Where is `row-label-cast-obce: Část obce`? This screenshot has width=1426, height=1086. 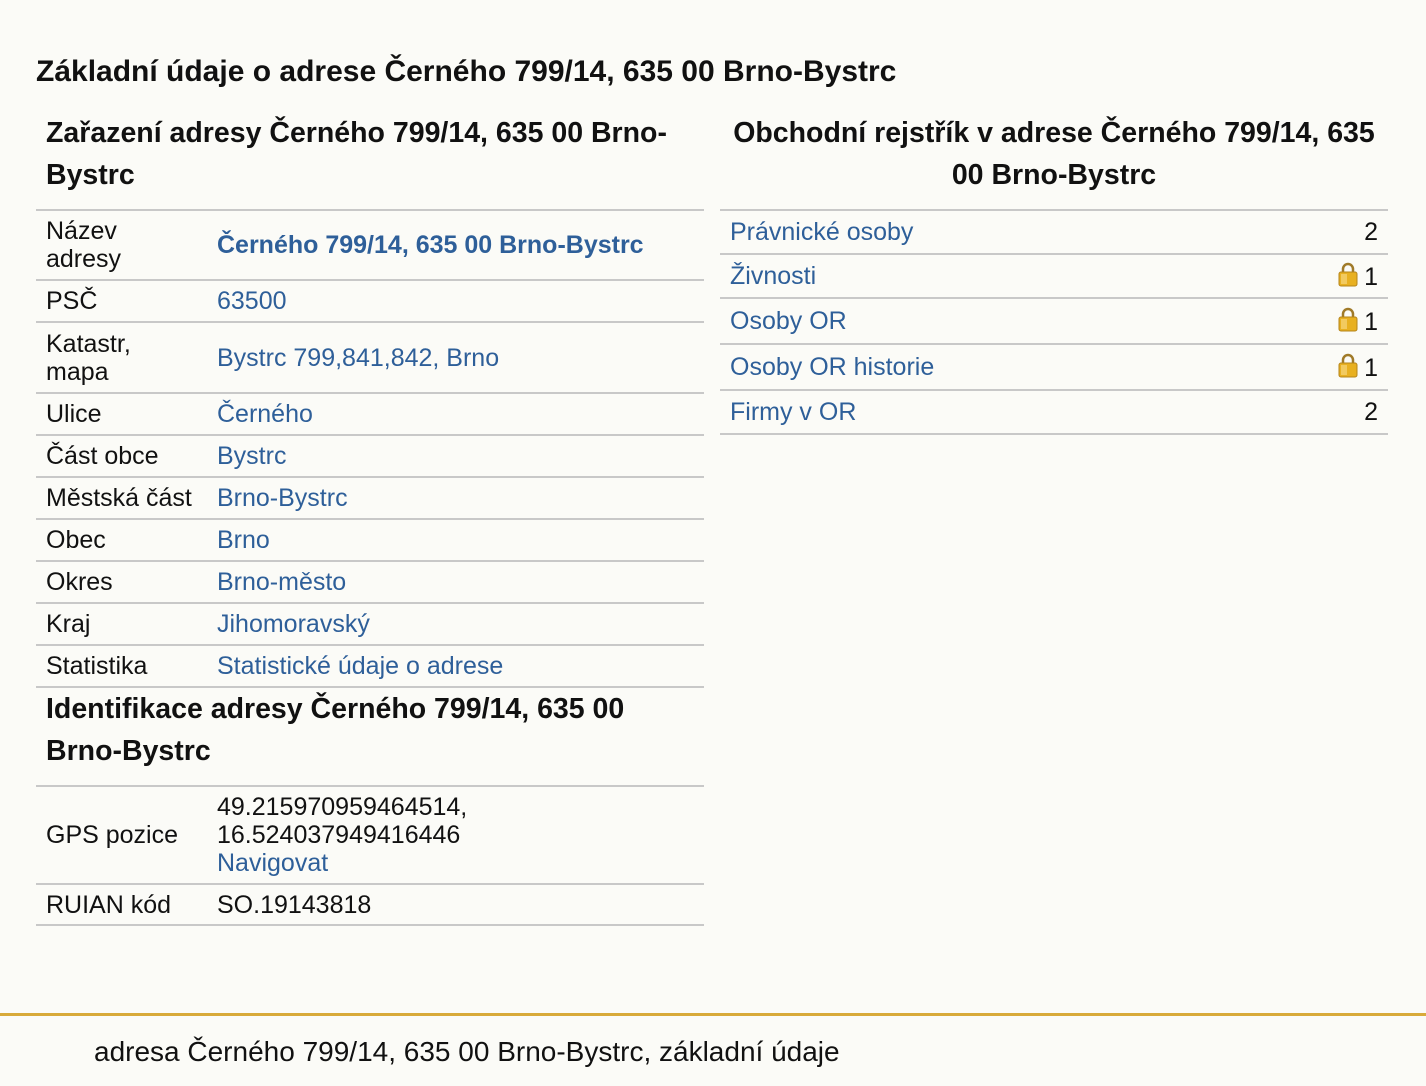 row-label-cast-obce: Část obce is located at coordinates (121, 456).